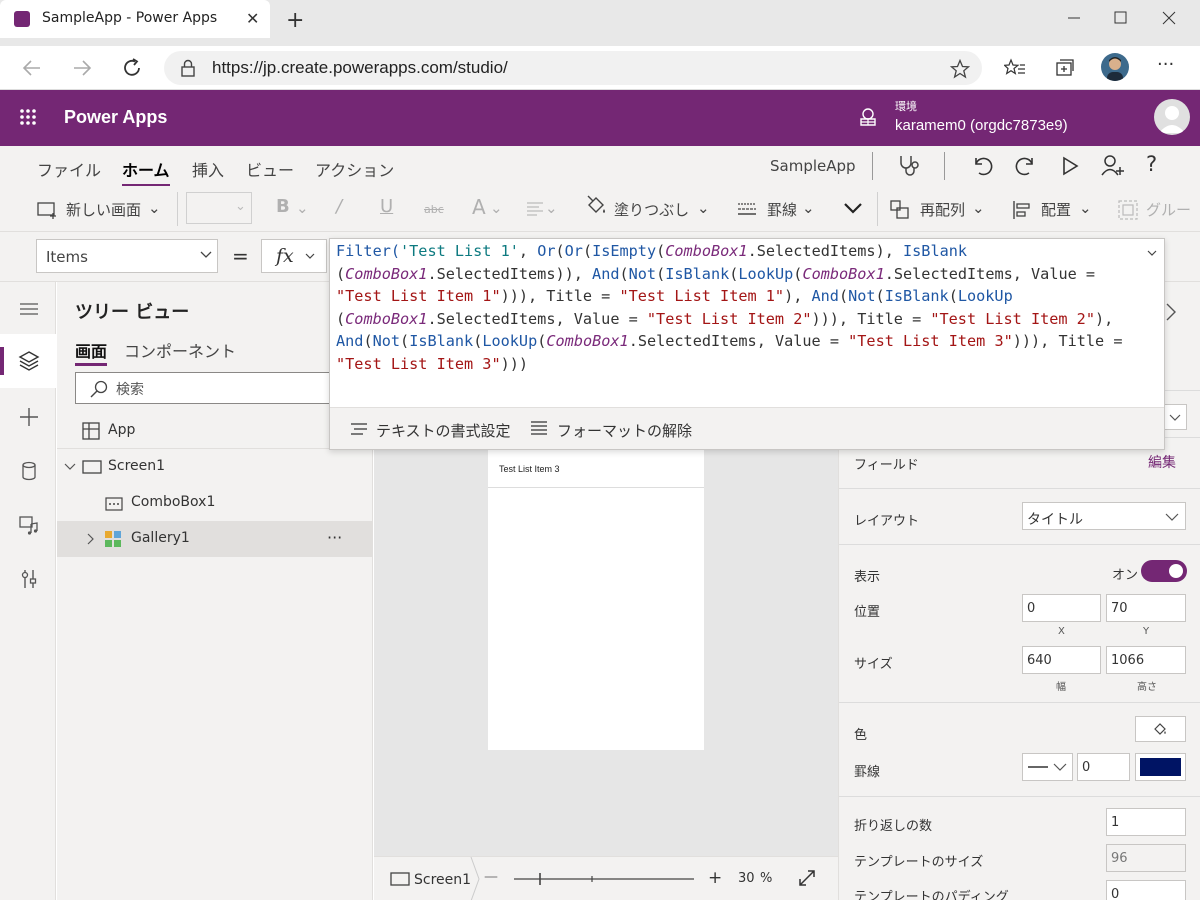 The height and width of the screenshot is (900, 1200). I want to click on reorder-button: 再配列, so click(942, 209).